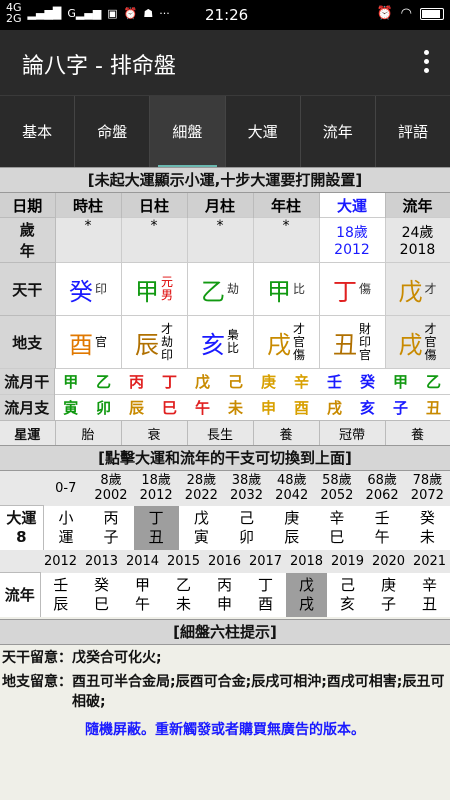  I want to click on major-luck-age: 8歲 2002, so click(111, 488).